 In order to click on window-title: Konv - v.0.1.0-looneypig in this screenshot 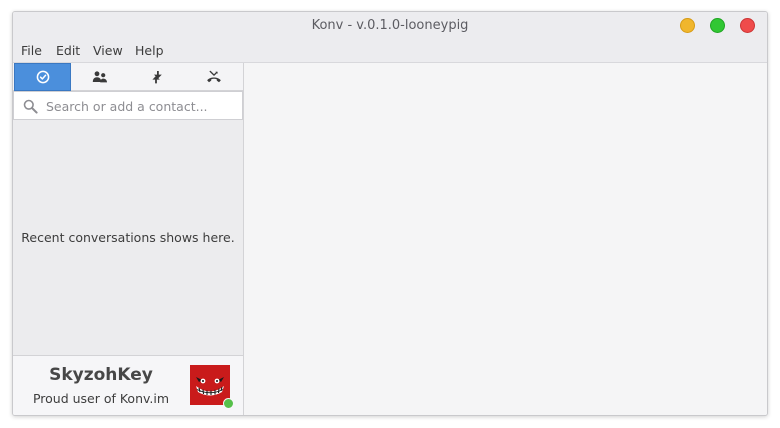, I will do `click(390, 25)`.